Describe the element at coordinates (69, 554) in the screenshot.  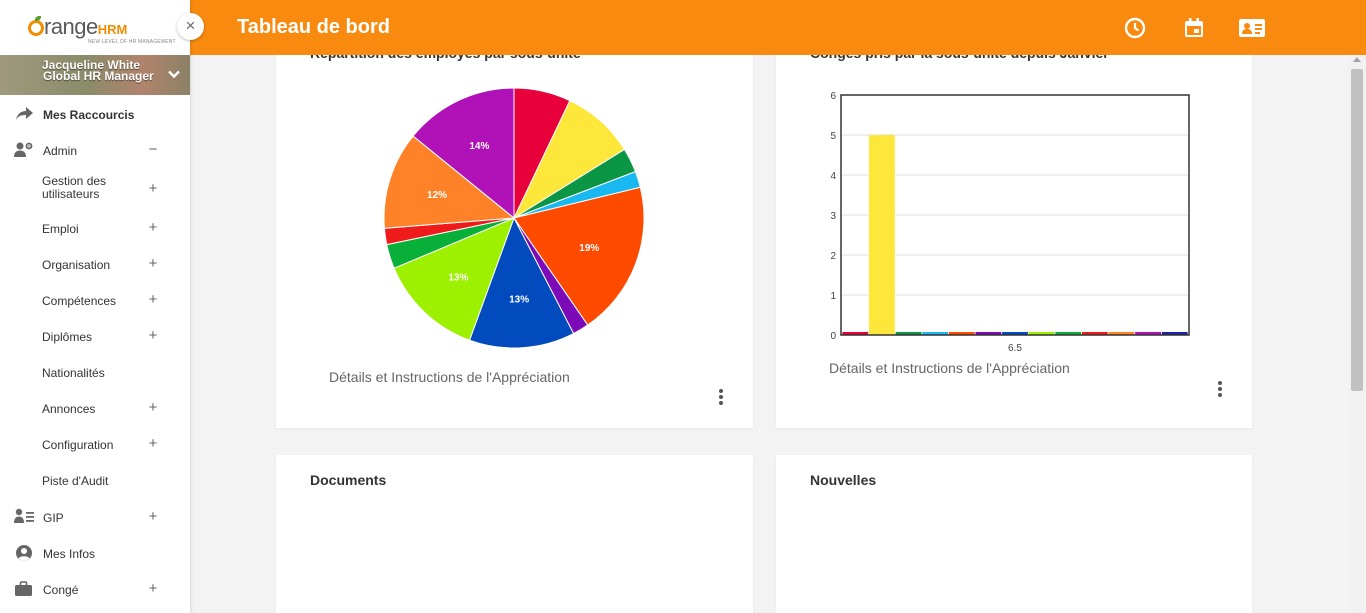
I see `menu-label: Mes Infos` at that location.